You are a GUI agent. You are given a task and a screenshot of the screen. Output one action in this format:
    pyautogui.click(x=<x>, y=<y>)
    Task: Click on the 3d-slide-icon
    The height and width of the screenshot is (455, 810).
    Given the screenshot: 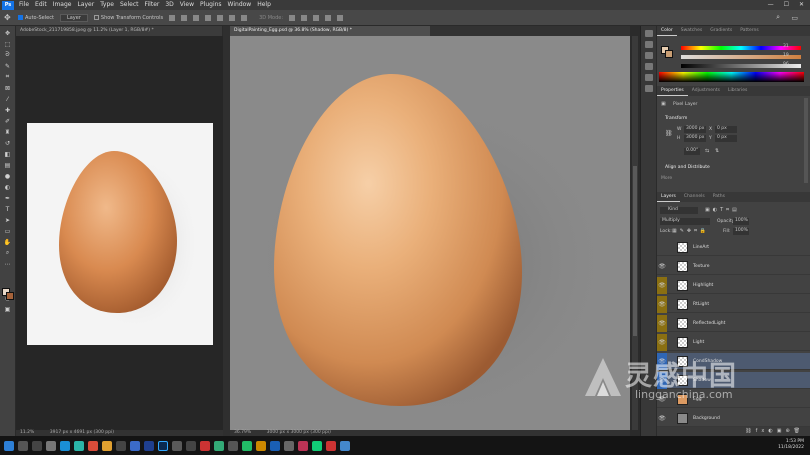 What is the action you would take?
    pyautogui.click(x=316, y=17)
    